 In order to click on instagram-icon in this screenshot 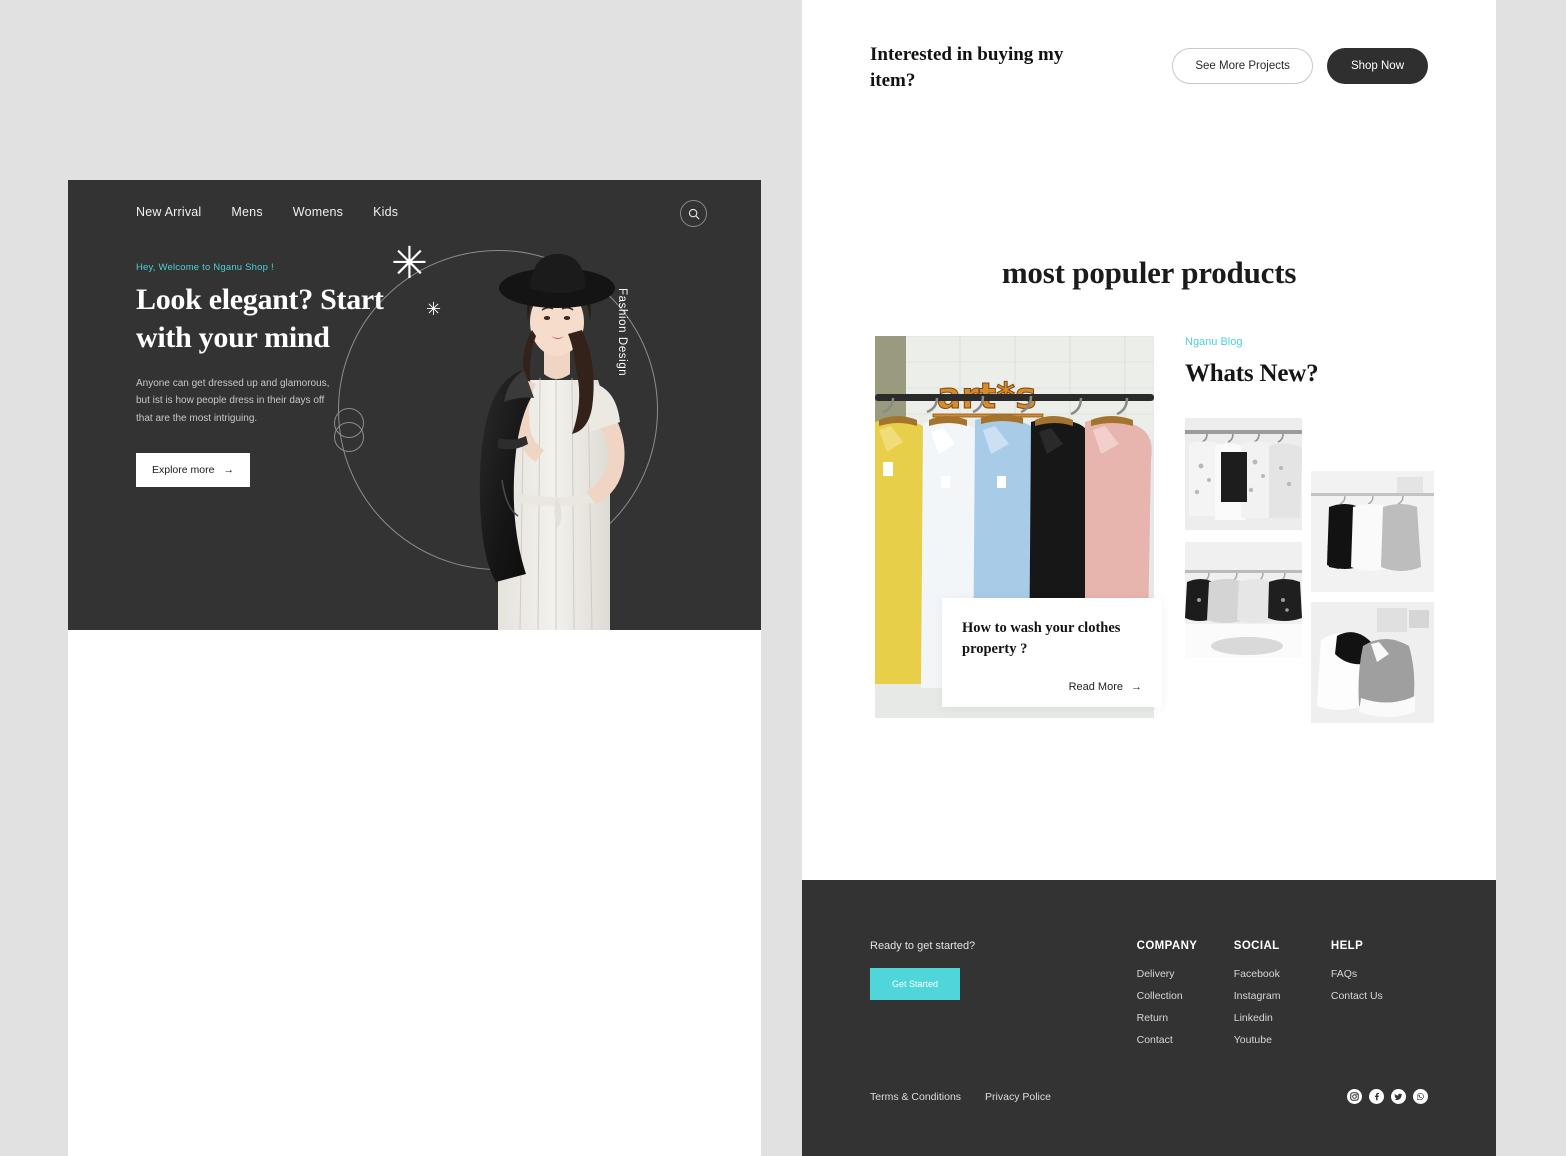, I will do `click(1354, 1096)`.